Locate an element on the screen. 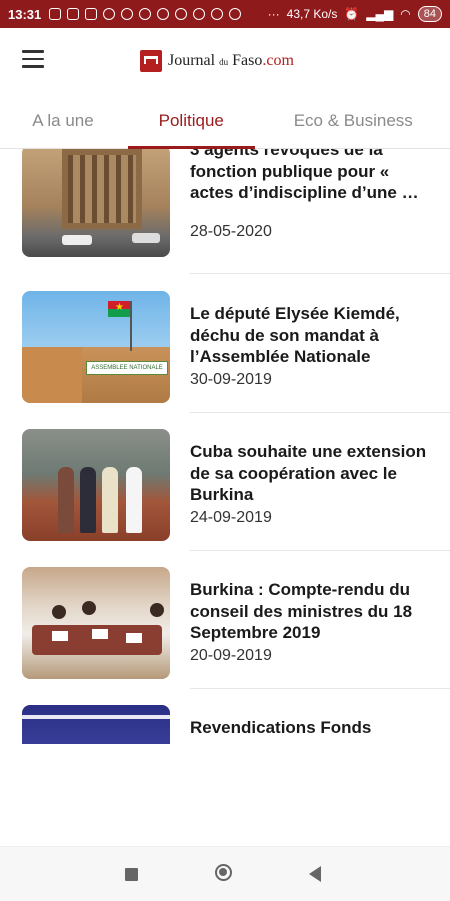 This screenshot has height=901, width=450. divider is located at coordinates (320, 273).